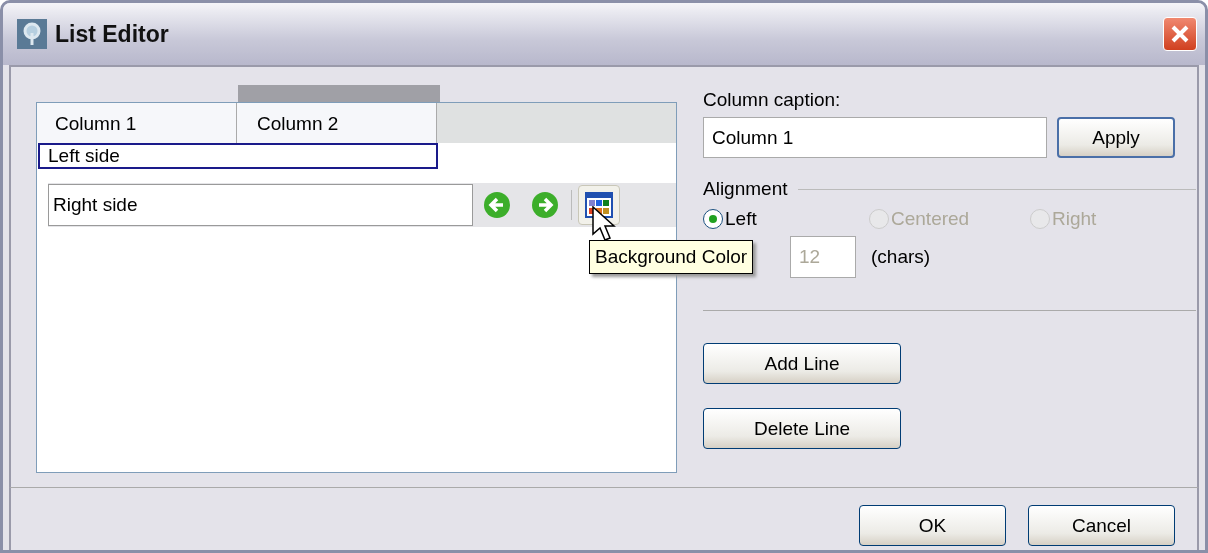 This screenshot has height=553, width=1208. I want to click on radio-button, so click(713, 219).